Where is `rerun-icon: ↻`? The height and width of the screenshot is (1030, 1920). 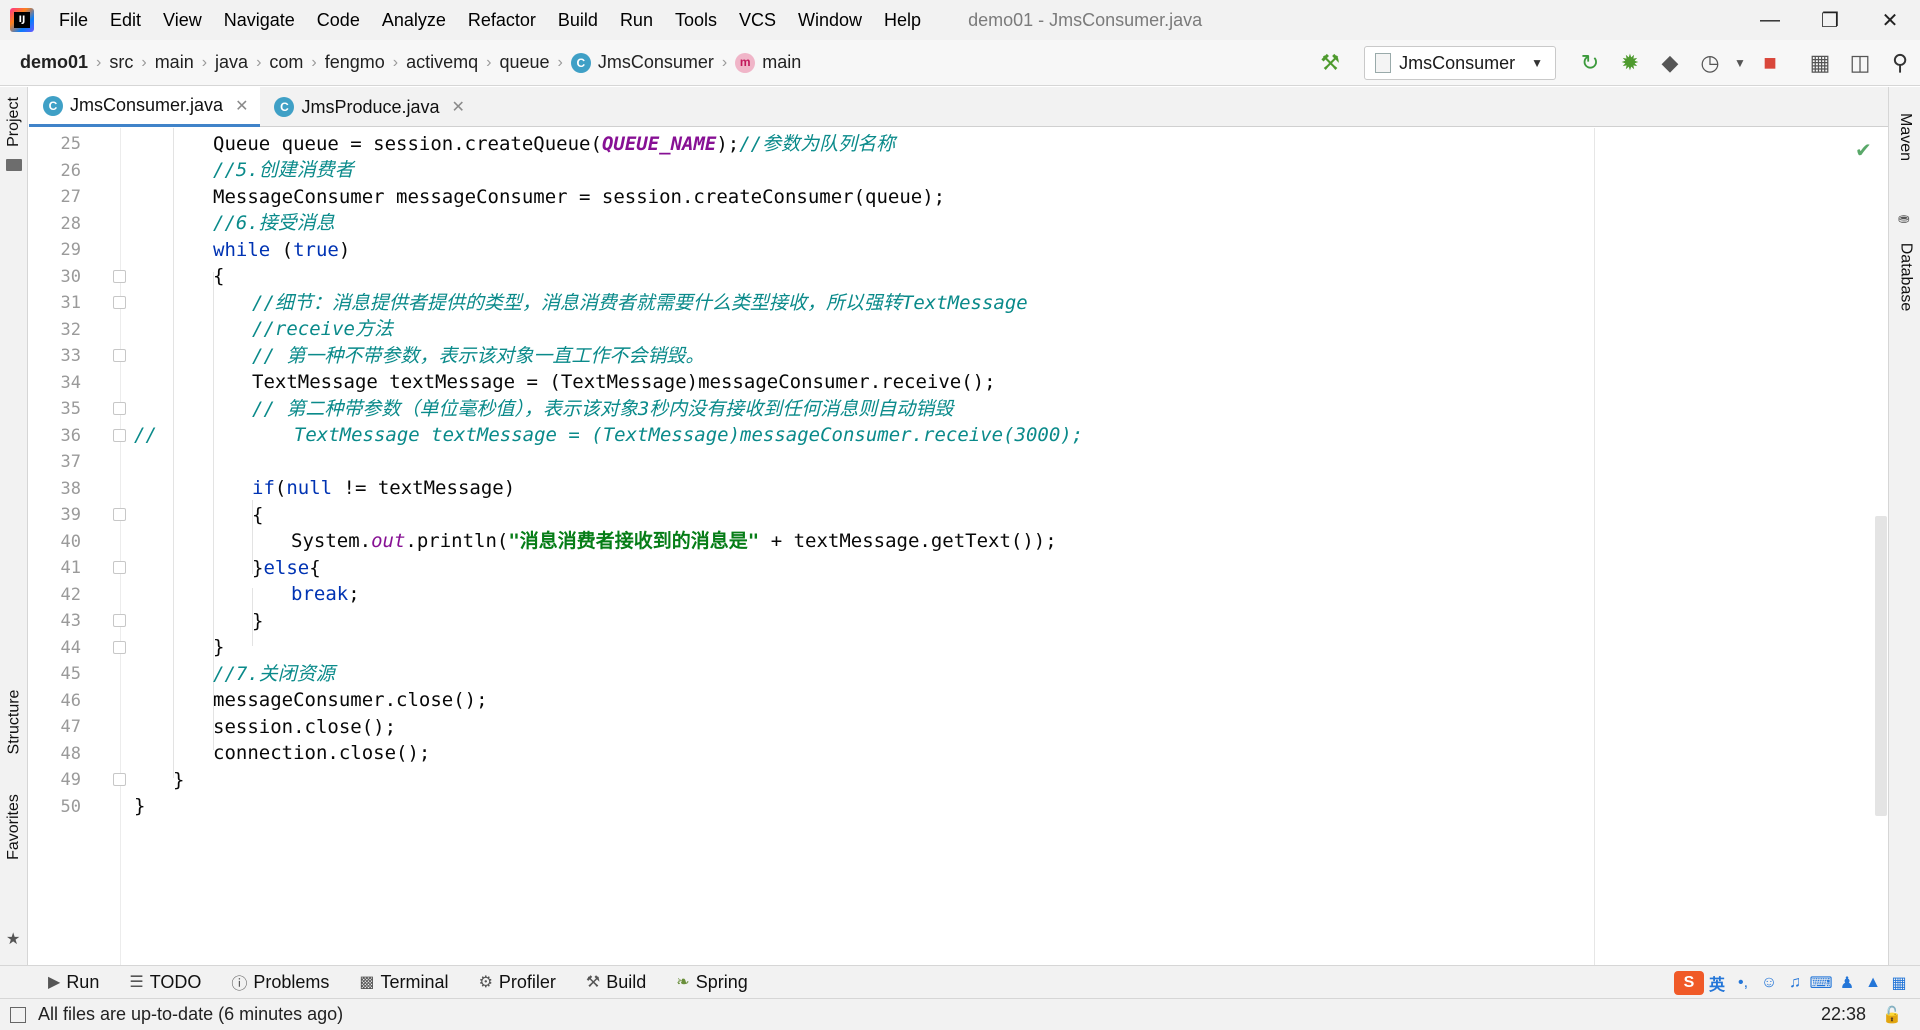 rerun-icon: ↻ is located at coordinates (1590, 63).